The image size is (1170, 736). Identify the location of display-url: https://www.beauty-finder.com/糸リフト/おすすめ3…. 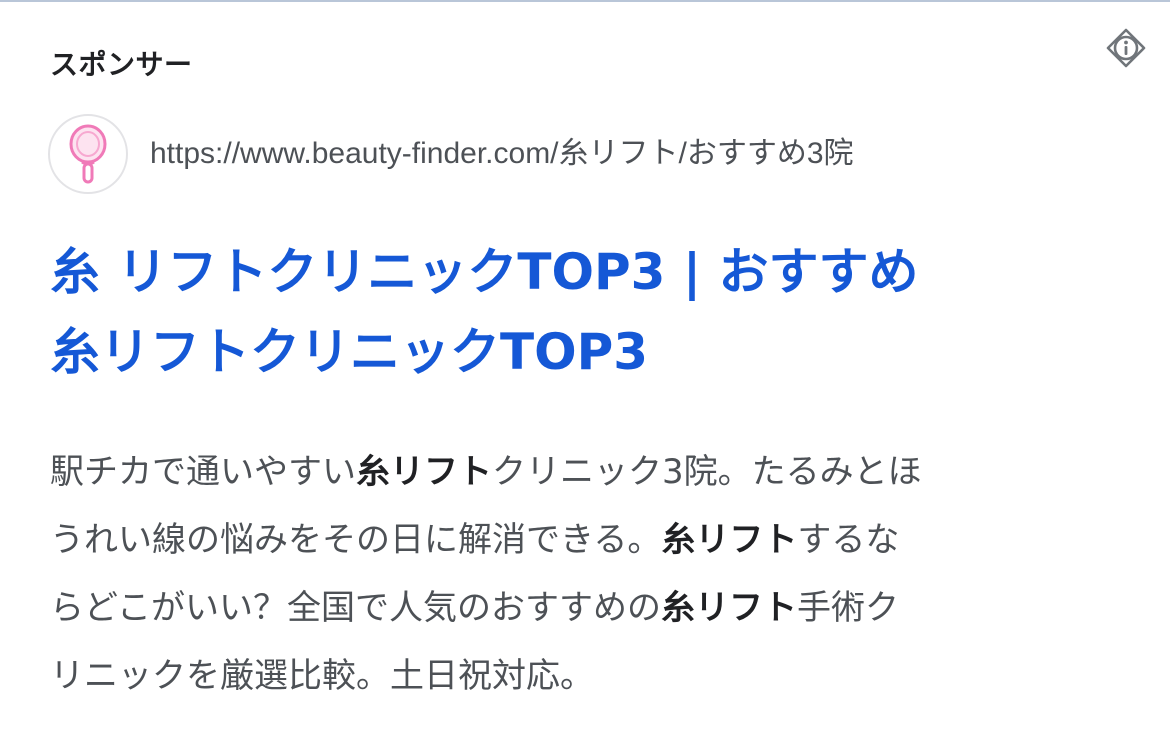
(502, 154).